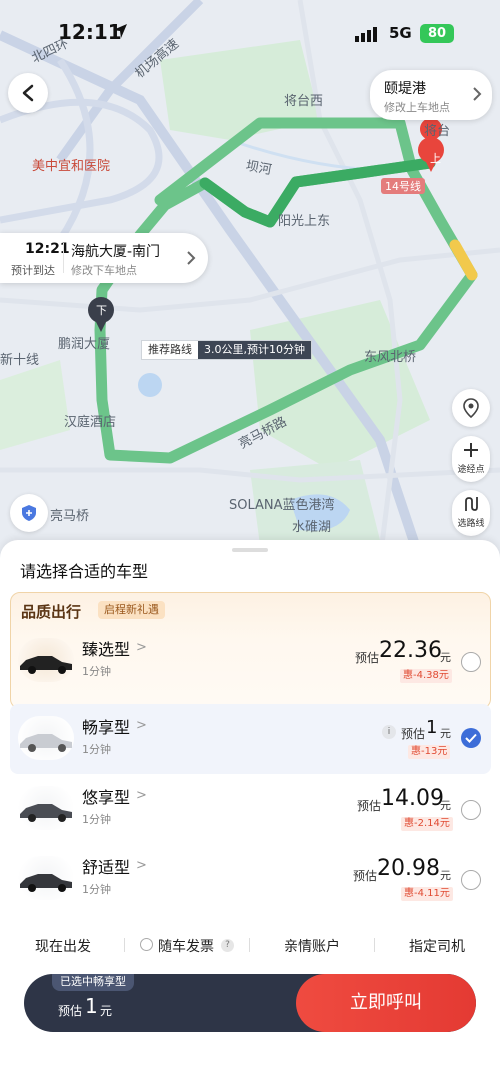  What do you see at coordinates (417, 107) in the screenshot?
I see `pickup-edit-label: 修改上车地点` at bounding box center [417, 107].